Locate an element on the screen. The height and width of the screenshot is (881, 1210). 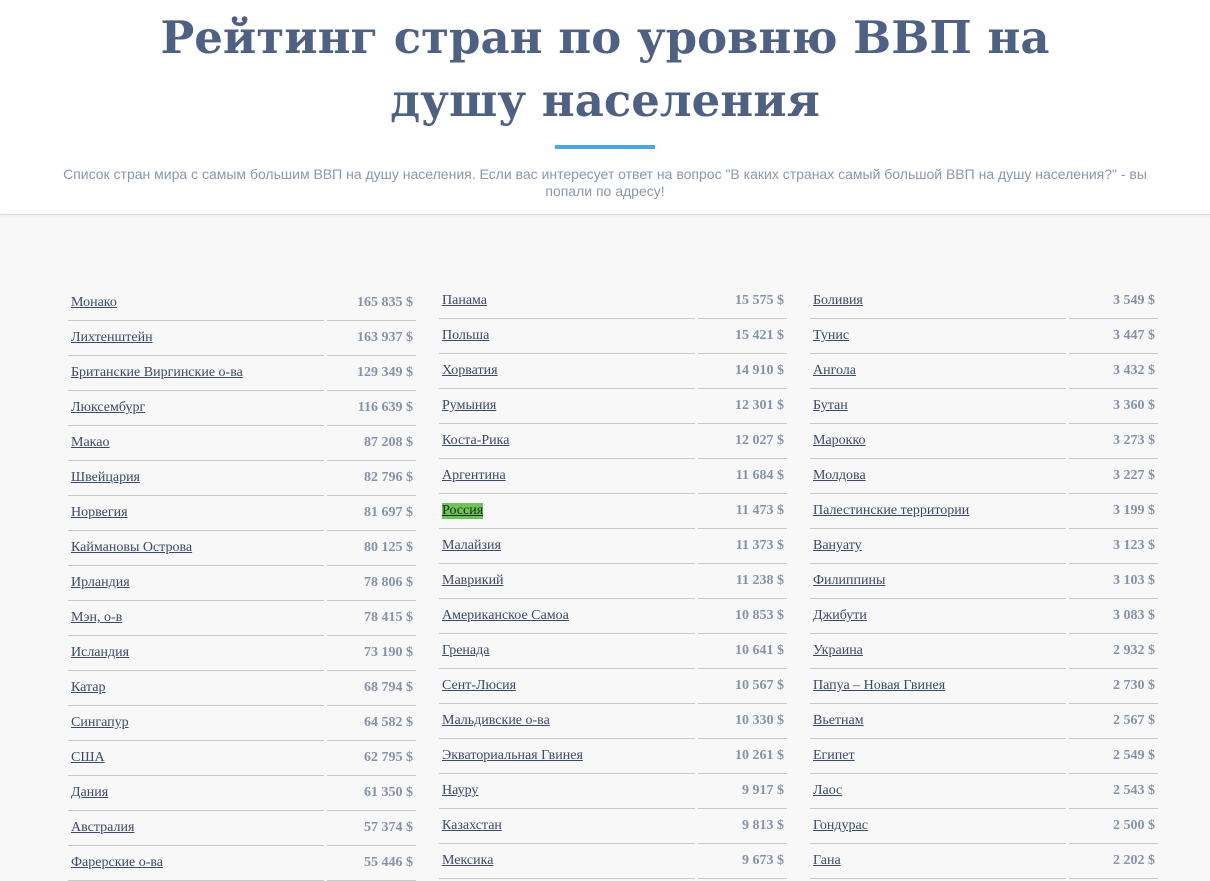
table-row: Маврикий 11 238 $ is located at coordinates (613, 581).